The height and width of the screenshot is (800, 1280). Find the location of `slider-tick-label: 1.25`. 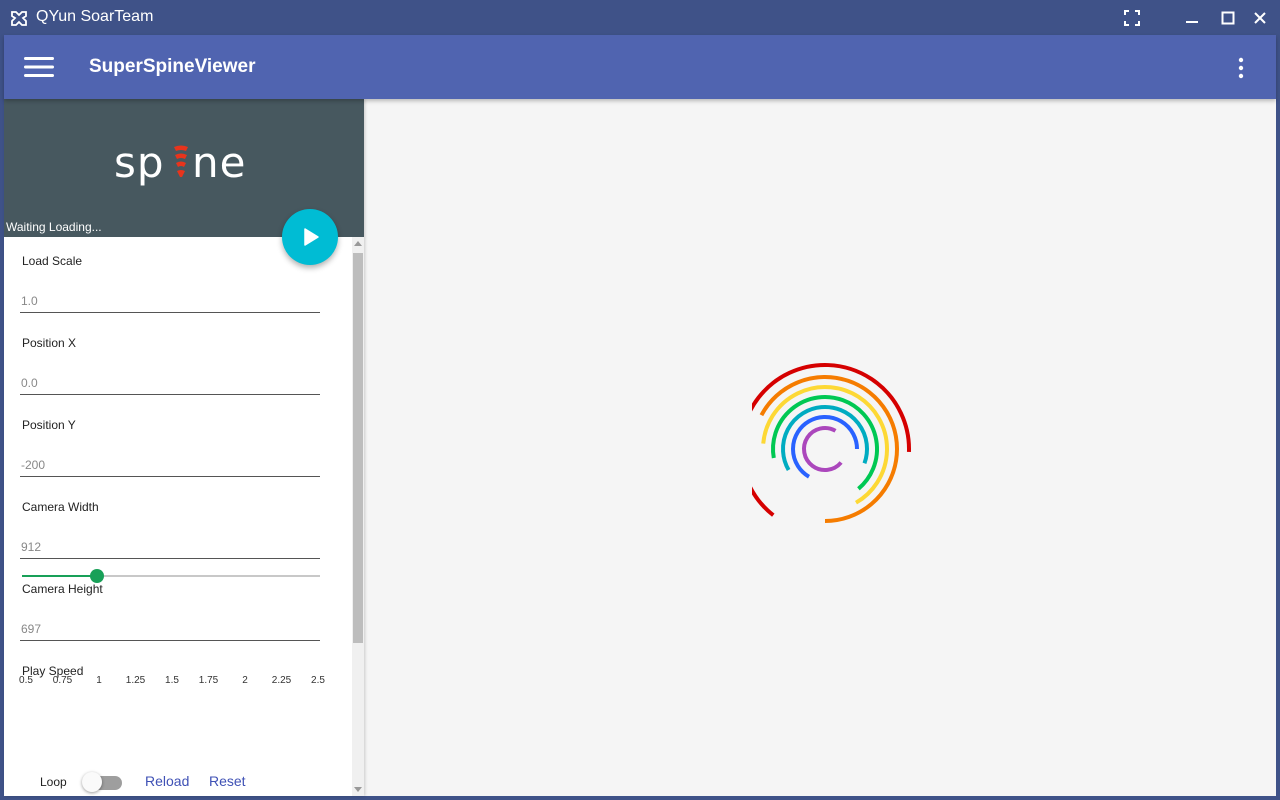

slider-tick-label: 1.25 is located at coordinates (135, 680).